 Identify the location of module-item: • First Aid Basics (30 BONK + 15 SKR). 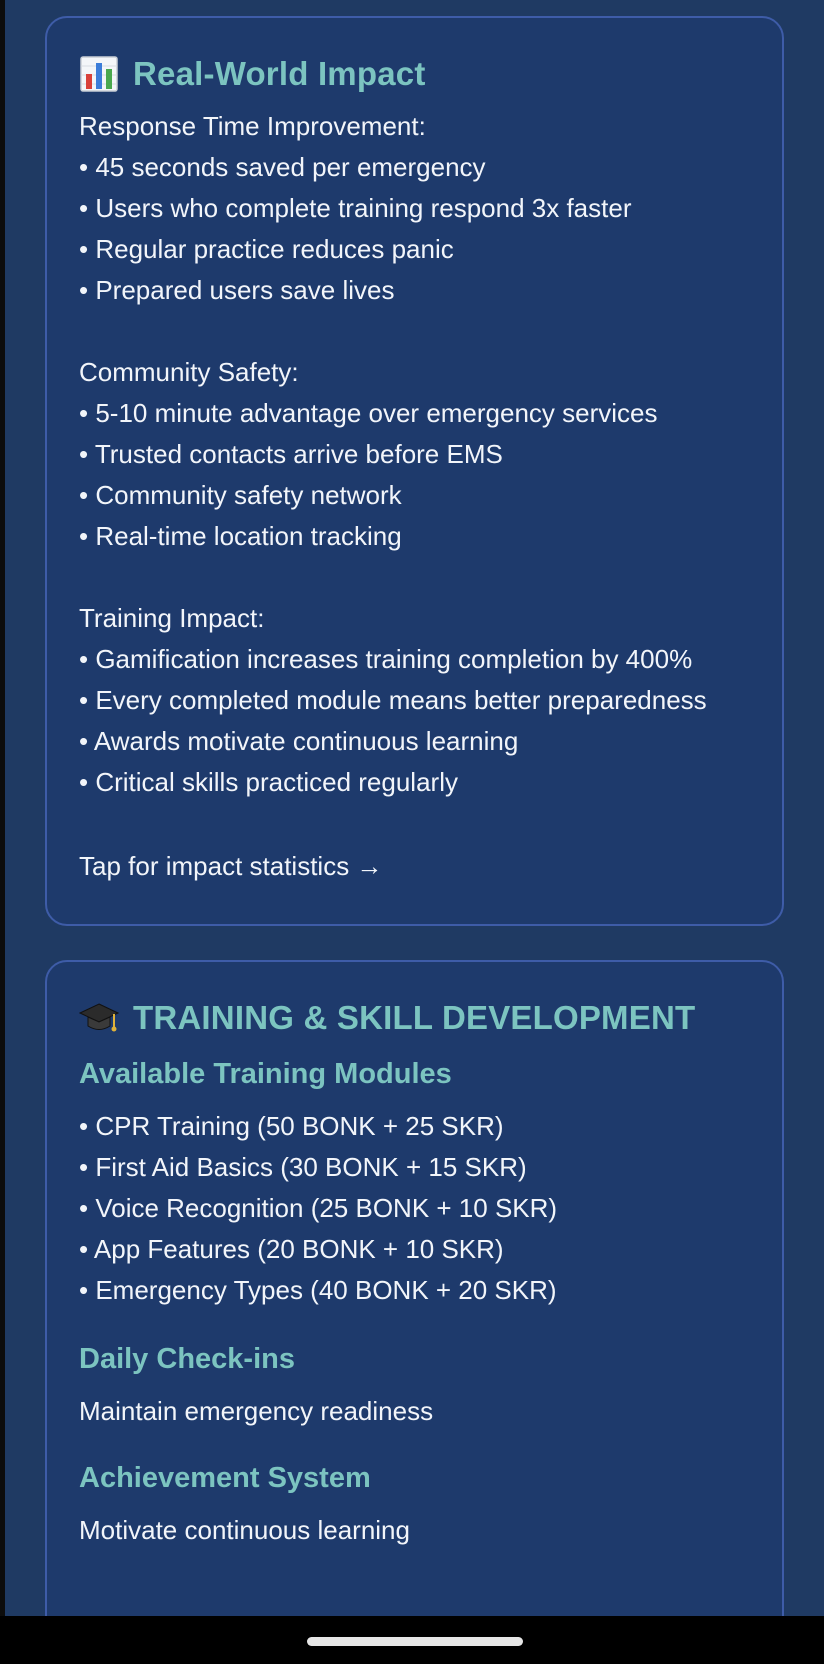
(303, 1167).